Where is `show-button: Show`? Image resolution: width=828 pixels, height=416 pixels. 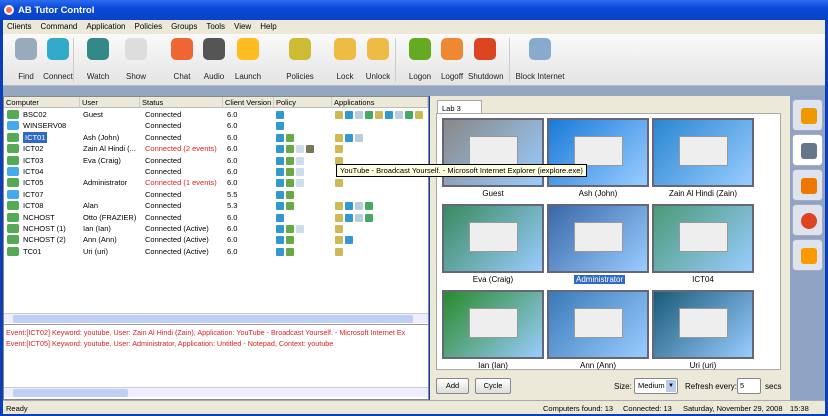
show-button: Show is located at coordinates (136, 59).